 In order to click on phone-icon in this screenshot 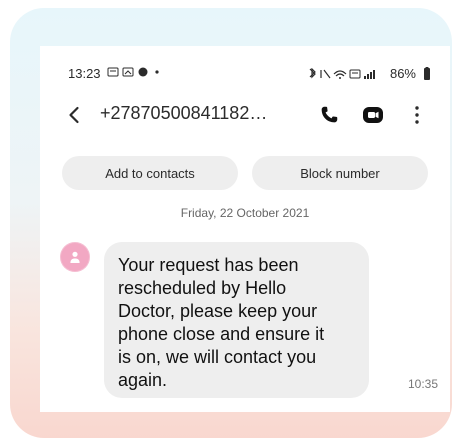, I will do `click(329, 114)`.